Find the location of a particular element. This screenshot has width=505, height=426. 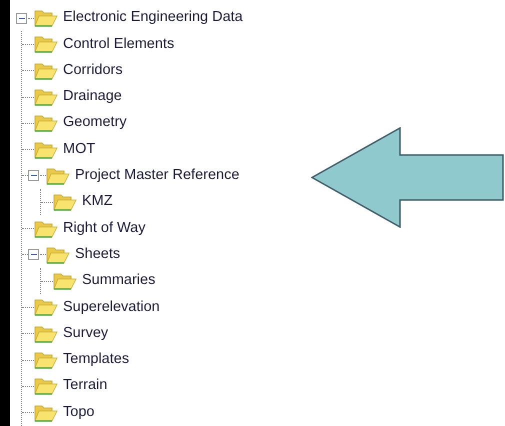

folder-label: Superelevation is located at coordinates (111, 307).